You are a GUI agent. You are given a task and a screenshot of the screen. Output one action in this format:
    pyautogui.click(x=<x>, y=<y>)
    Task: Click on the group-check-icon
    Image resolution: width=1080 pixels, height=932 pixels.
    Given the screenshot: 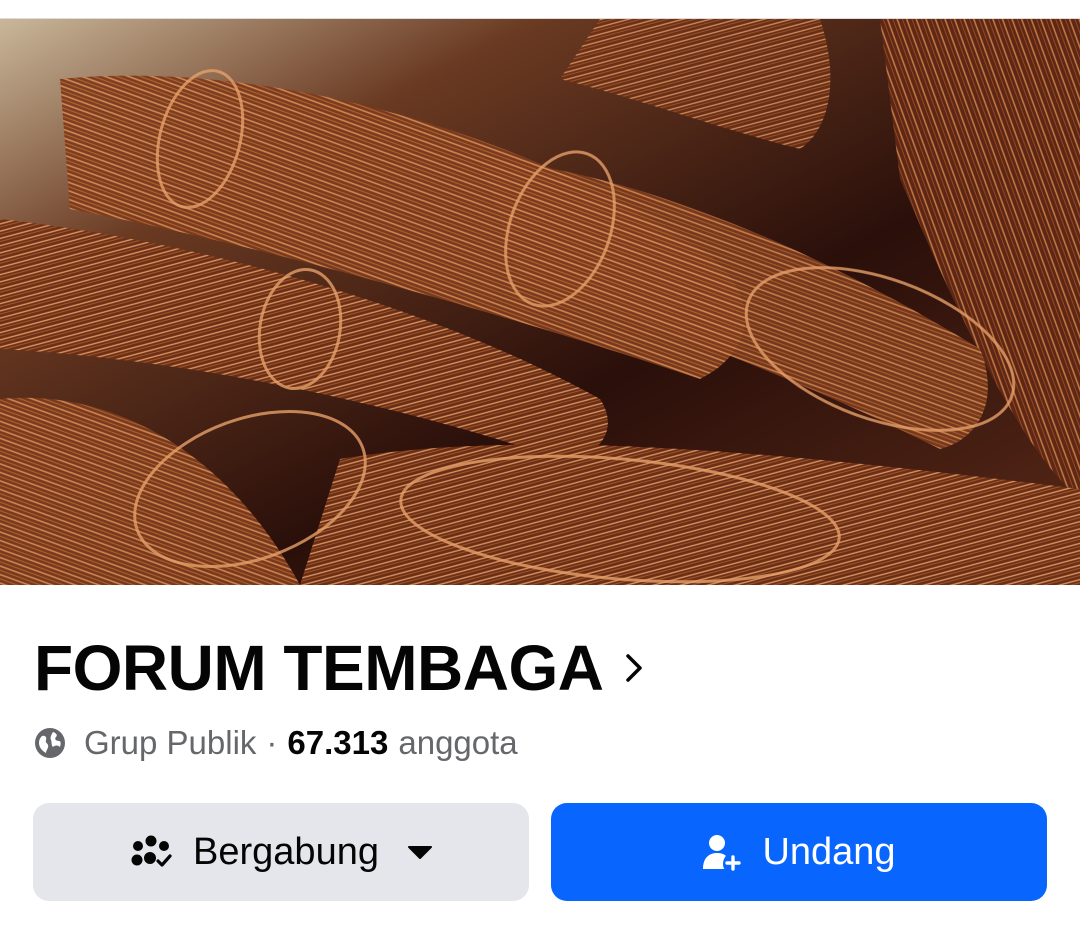 What is the action you would take?
    pyautogui.click(x=151, y=852)
    